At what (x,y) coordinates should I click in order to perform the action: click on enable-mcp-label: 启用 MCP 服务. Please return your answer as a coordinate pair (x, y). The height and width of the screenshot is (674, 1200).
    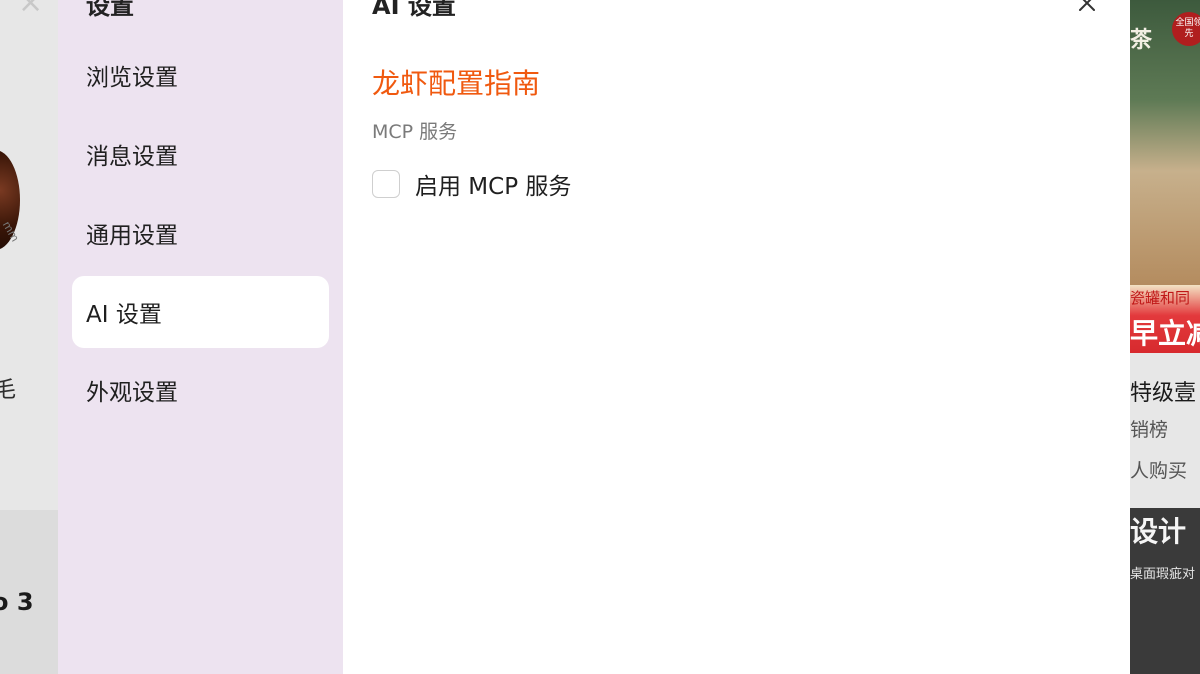
    Looking at the image, I should click on (493, 184).